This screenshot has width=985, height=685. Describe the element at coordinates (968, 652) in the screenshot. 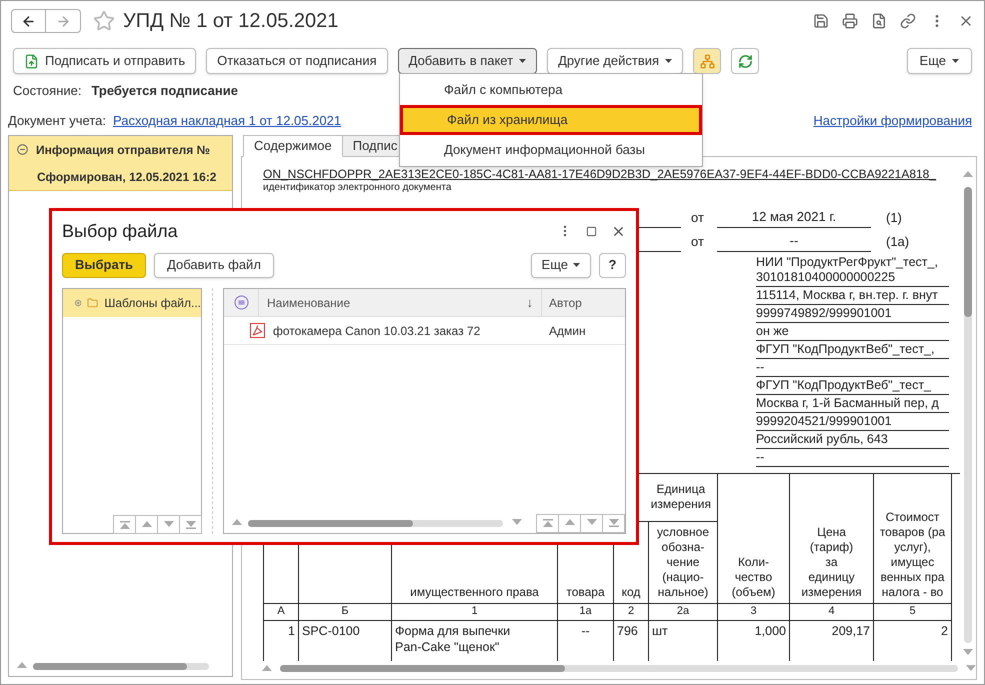

I see `scroll-down-icon` at that location.